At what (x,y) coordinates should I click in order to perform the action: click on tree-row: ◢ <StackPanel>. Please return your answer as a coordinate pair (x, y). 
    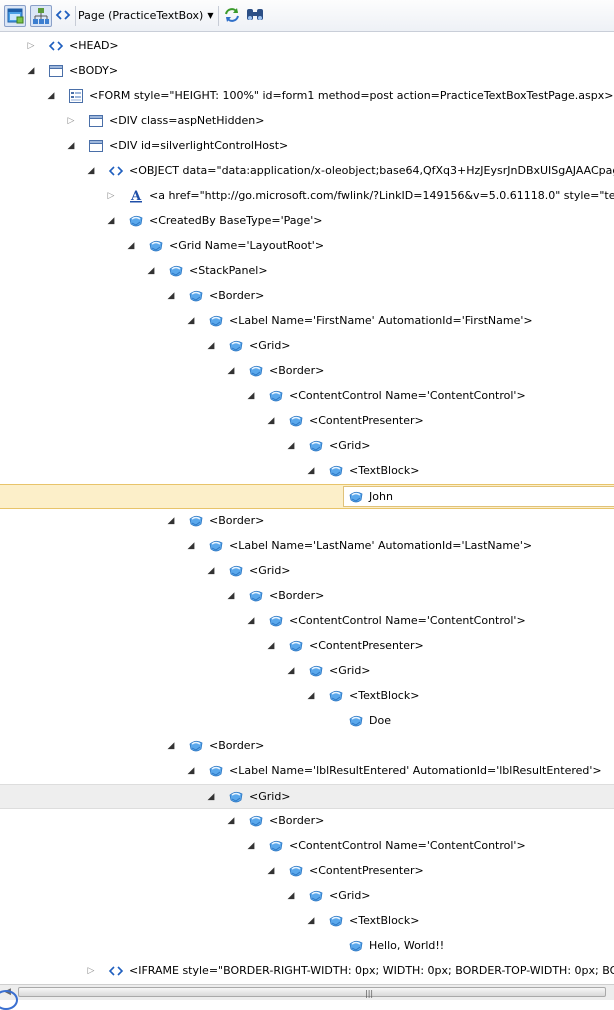
    Looking at the image, I should click on (307, 271).